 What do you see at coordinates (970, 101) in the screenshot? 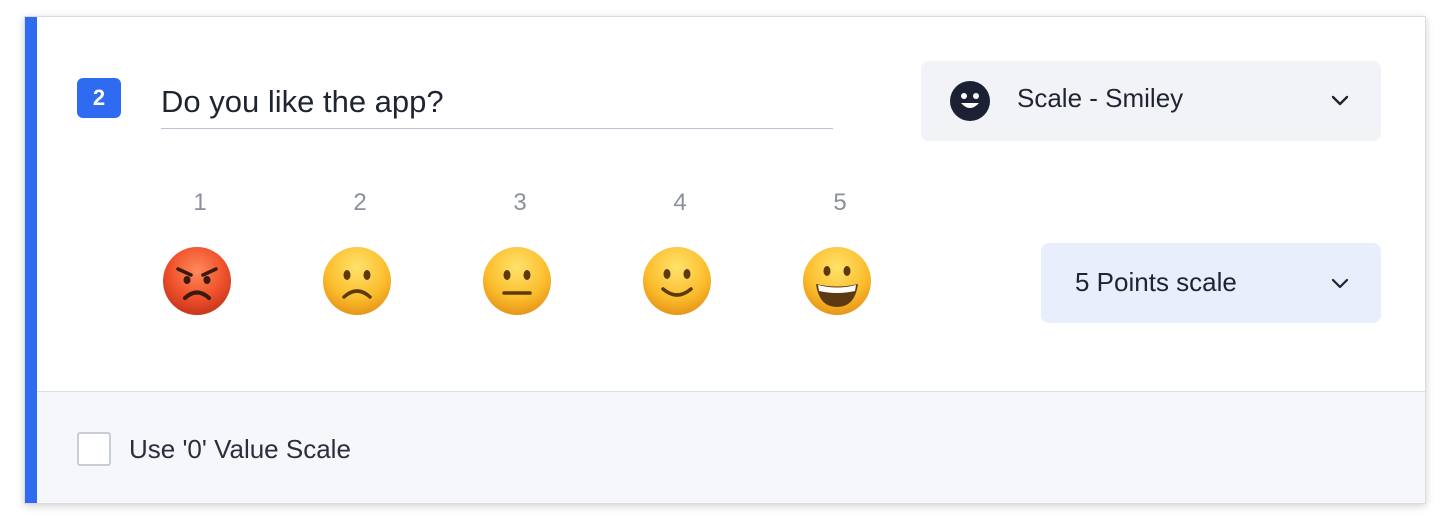
I see `smiley-face-icon` at bounding box center [970, 101].